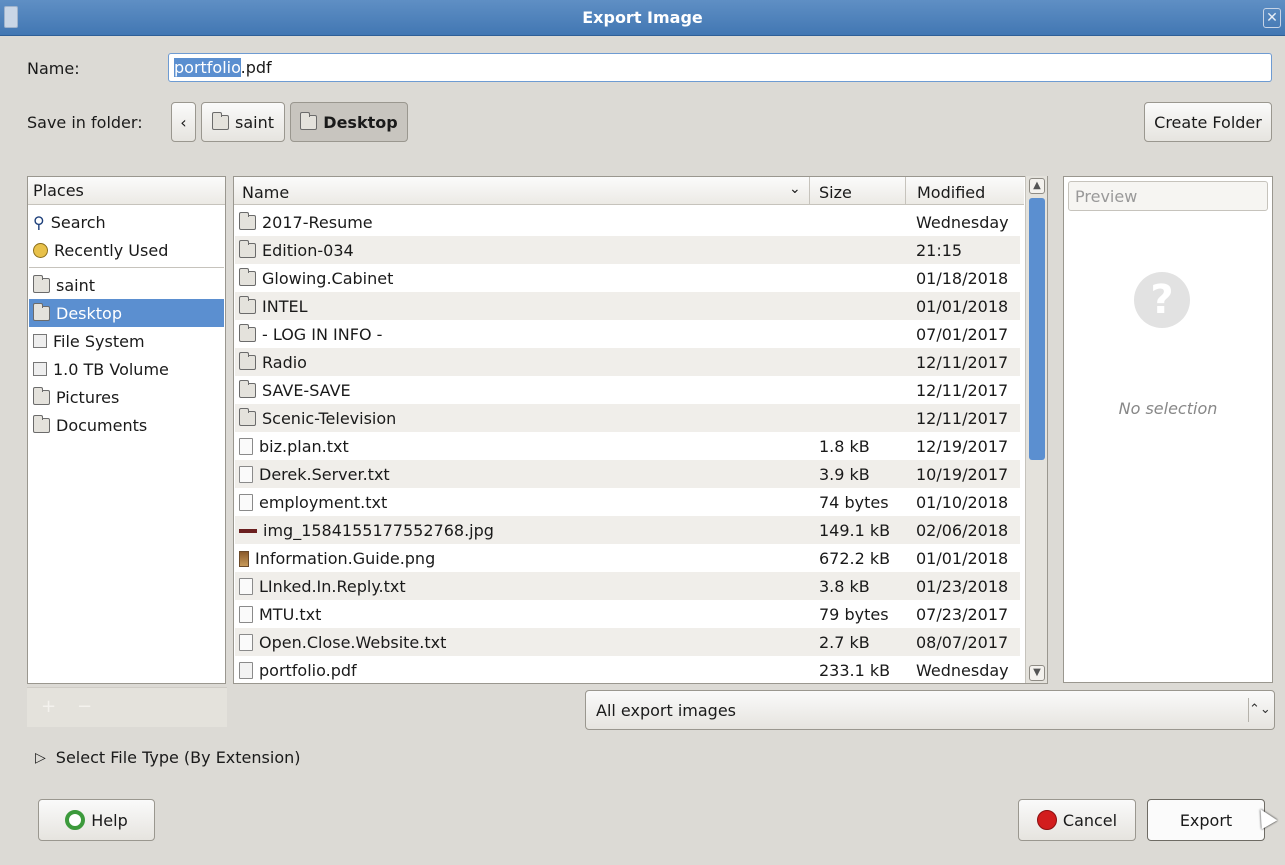 This screenshot has width=1285, height=865. Describe the element at coordinates (962, 586) in the screenshot. I see `file-modified: 01/23/2018` at that location.